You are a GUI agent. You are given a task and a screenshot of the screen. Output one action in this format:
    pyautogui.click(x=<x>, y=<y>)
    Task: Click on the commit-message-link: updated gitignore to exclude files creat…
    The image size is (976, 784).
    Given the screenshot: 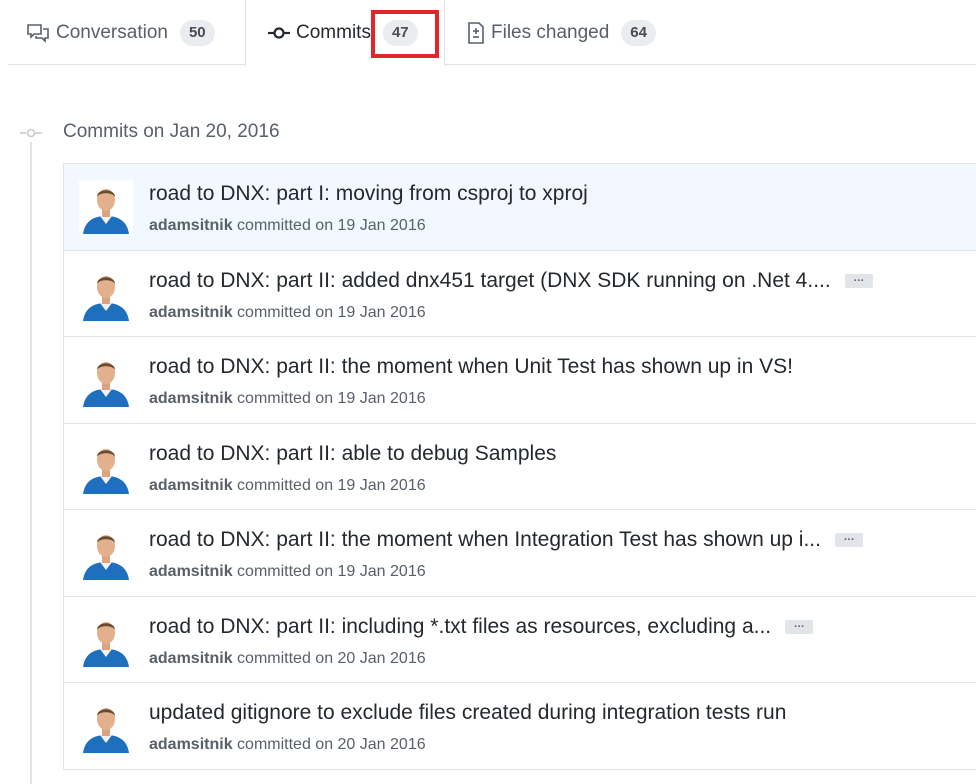 What is the action you would take?
    pyautogui.click(x=467, y=713)
    